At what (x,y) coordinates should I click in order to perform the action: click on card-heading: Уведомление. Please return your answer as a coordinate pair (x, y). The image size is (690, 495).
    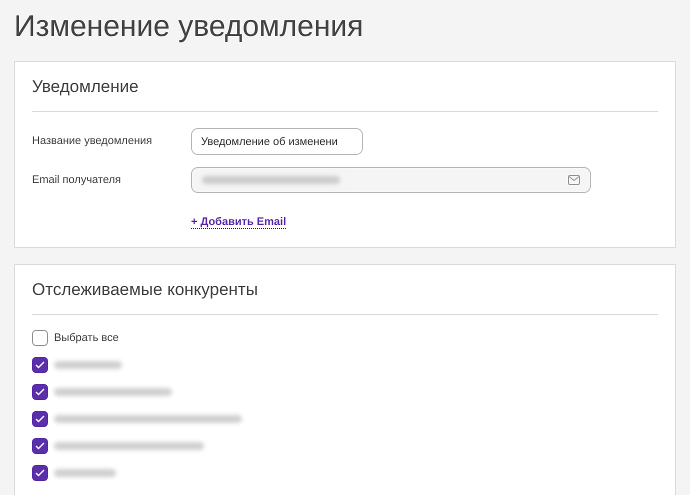
    Looking at the image, I should click on (85, 86).